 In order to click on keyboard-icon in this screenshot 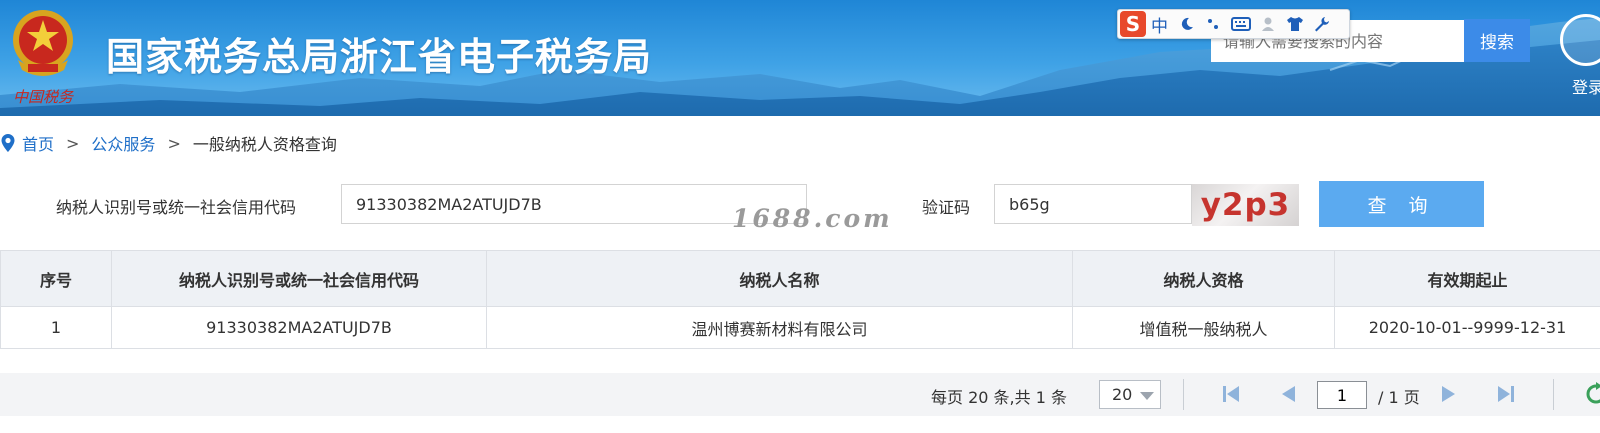, I will do `click(1240, 24)`.